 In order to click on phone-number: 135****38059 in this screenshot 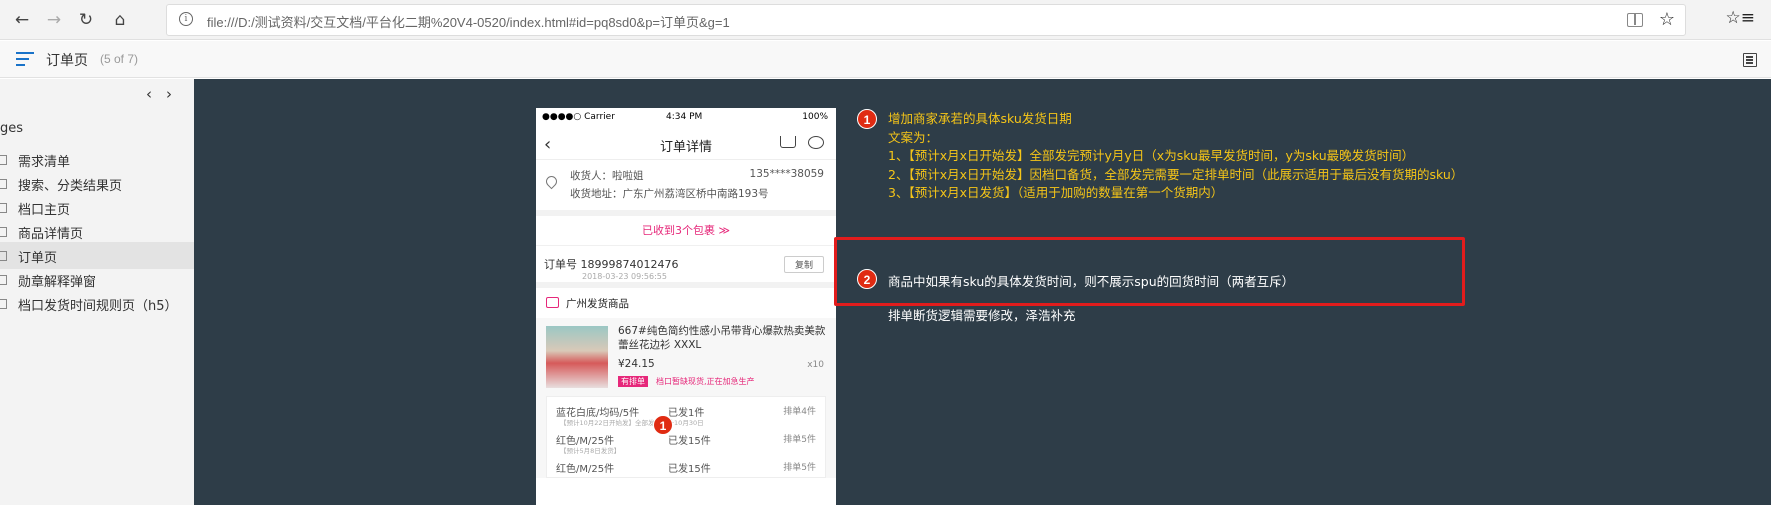, I will do `click(786, 174)`.